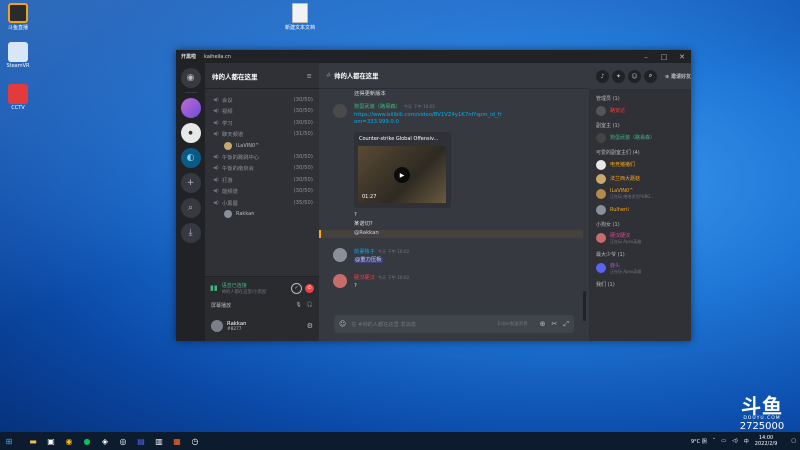  What do you see at coordinates (234, 285) in the screenshot?
I see `voice-status: 语音已连接` at bounding box center [234, 285].